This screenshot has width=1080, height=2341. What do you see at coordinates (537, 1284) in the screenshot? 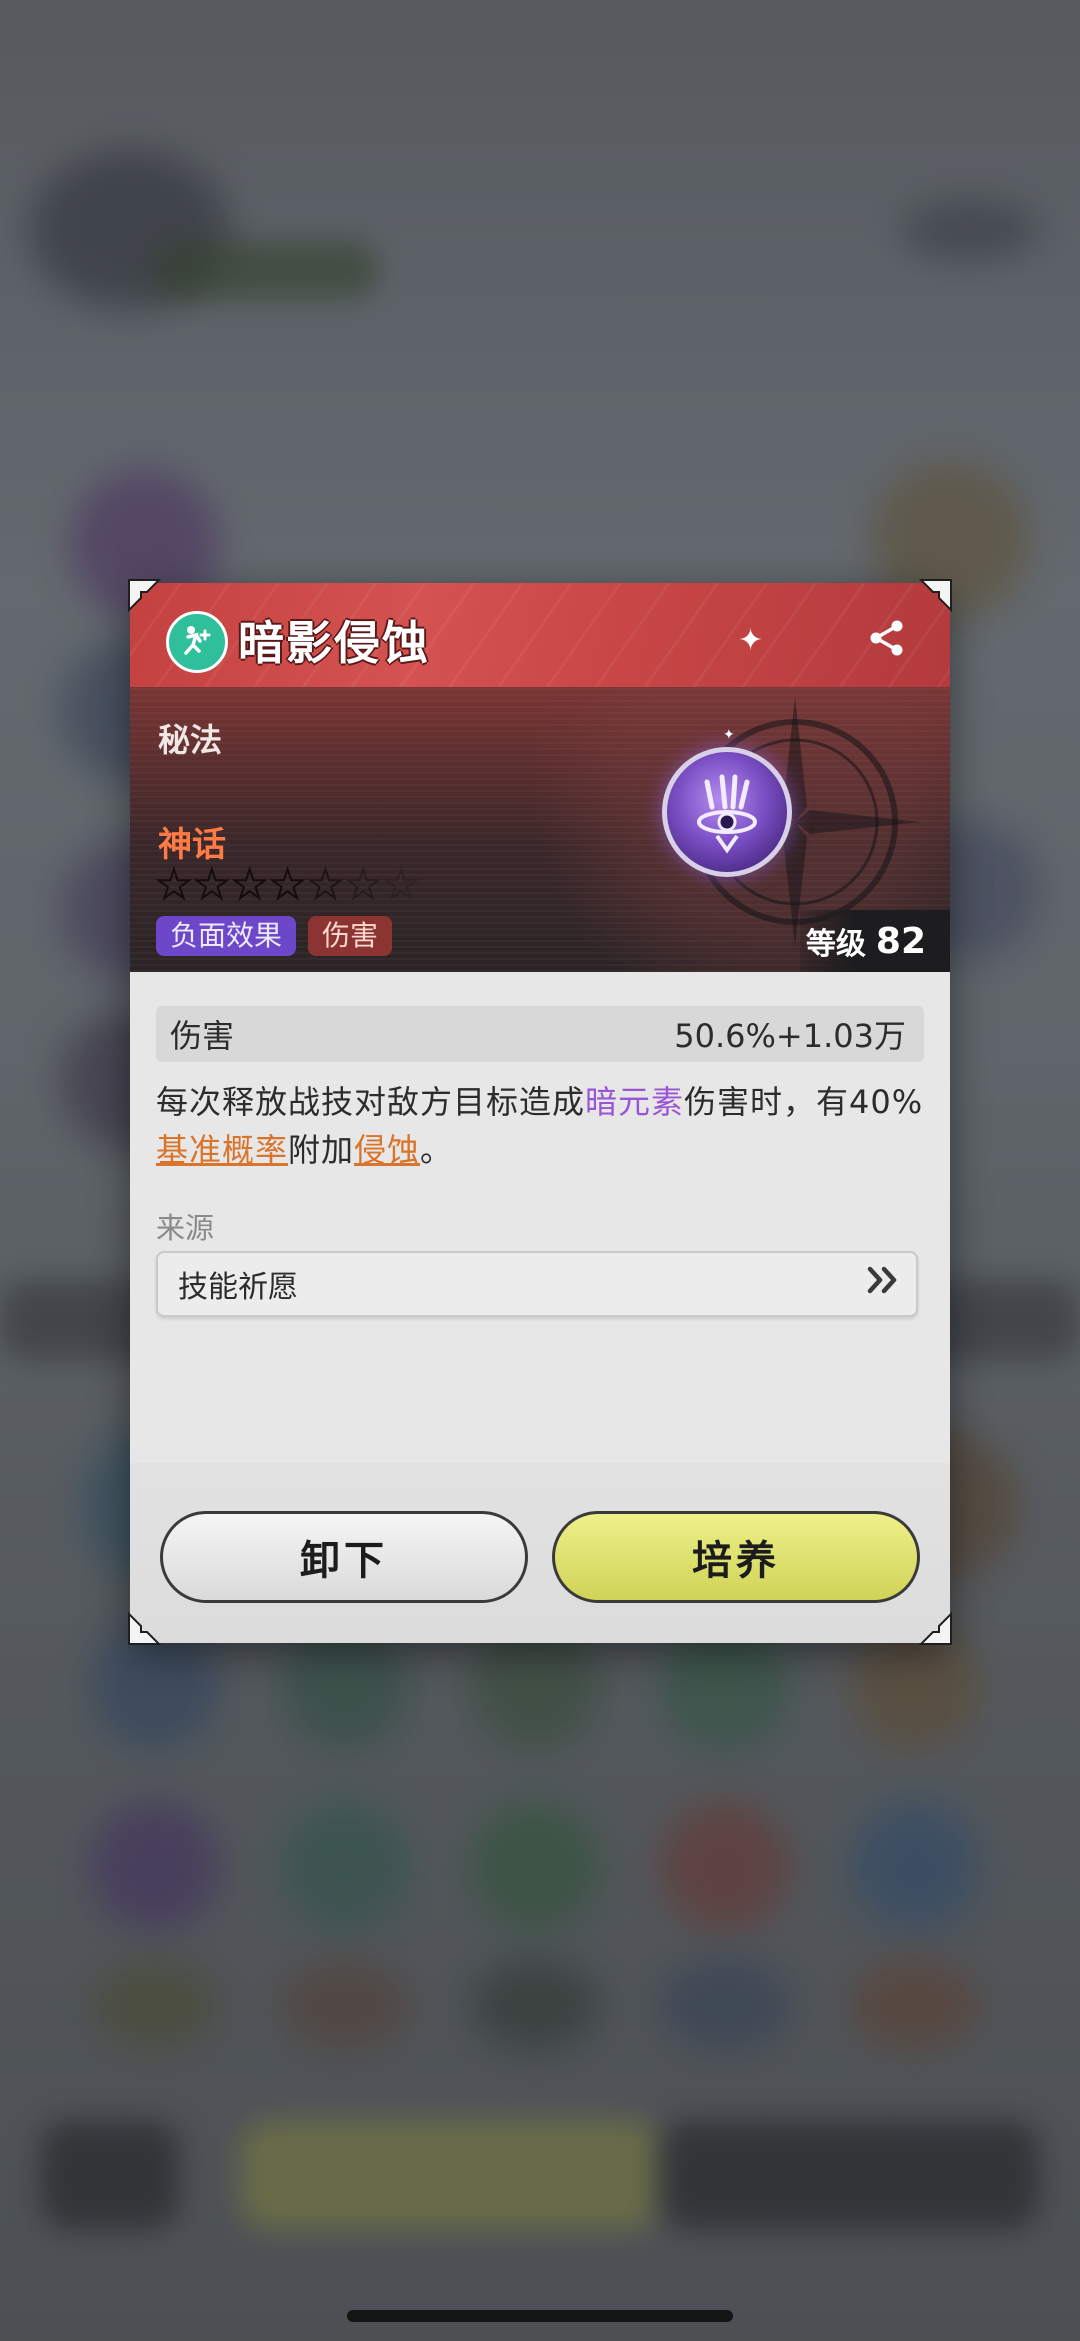
I see `source-row-button: 技能祈愿` at bounding box center [537, 1284].